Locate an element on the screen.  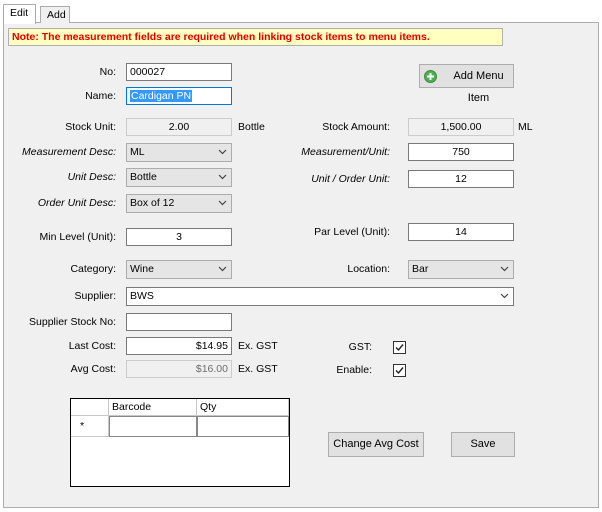
supplier-value: BWS is located at coordinates (142, 296).